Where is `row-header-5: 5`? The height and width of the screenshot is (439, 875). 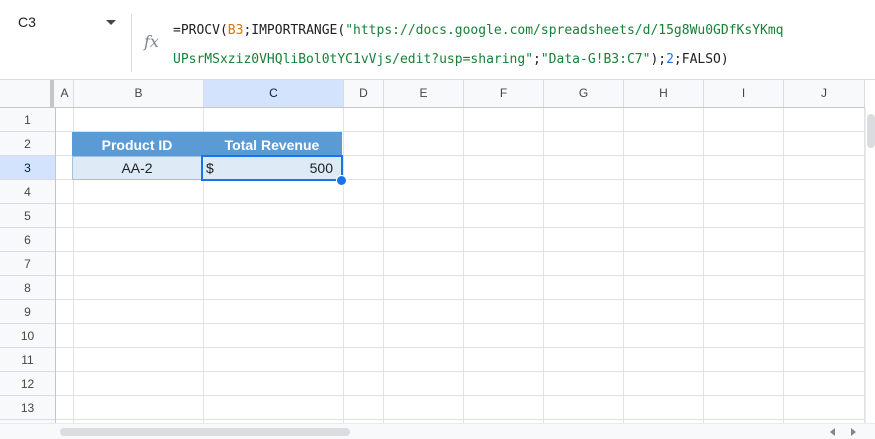 row-header-5: 5 is located at coordinates (27, 216).